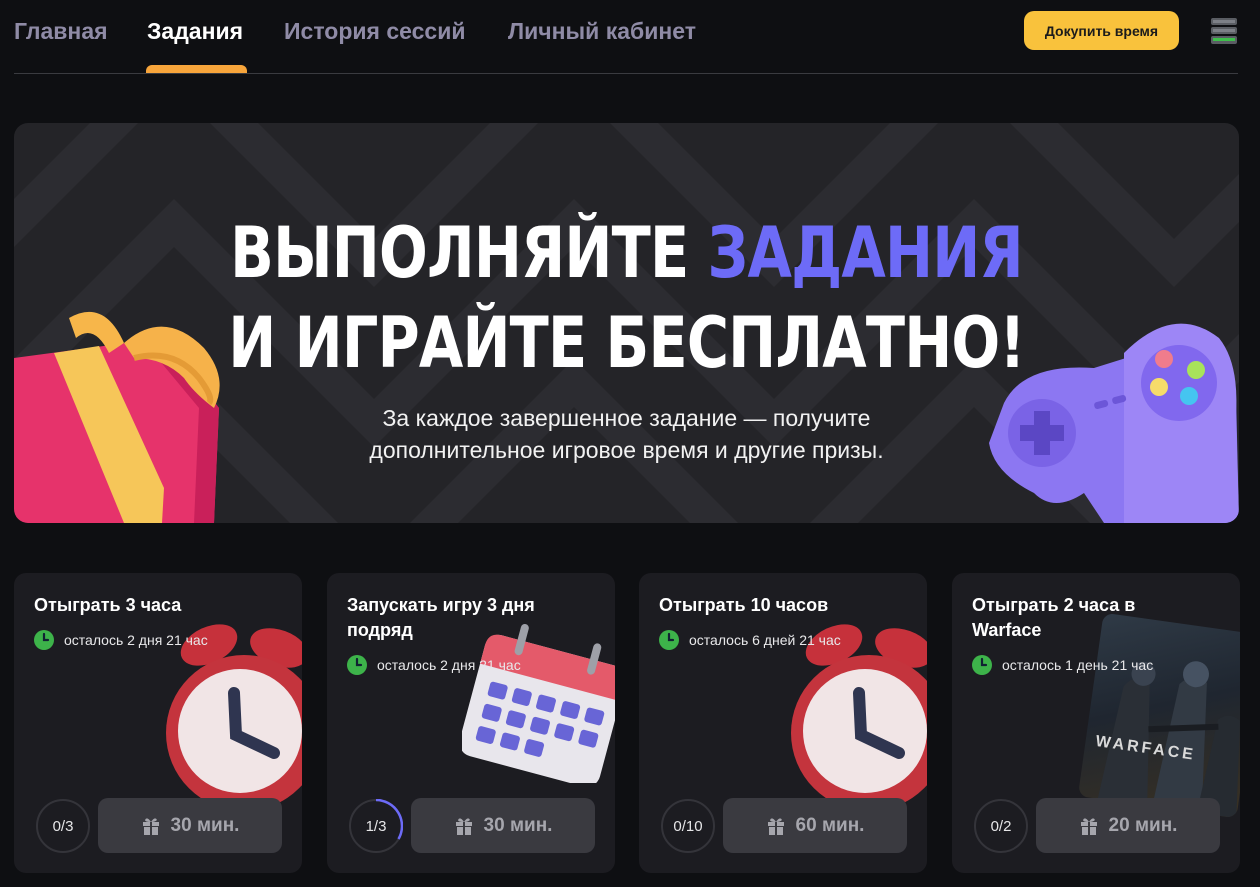 The width and height of the screenshot is (1260, 887). What do you see at coordinates (1114, 423) in the screenshot?
I see `gamepad-icon` at bounding box center [1114, 423].